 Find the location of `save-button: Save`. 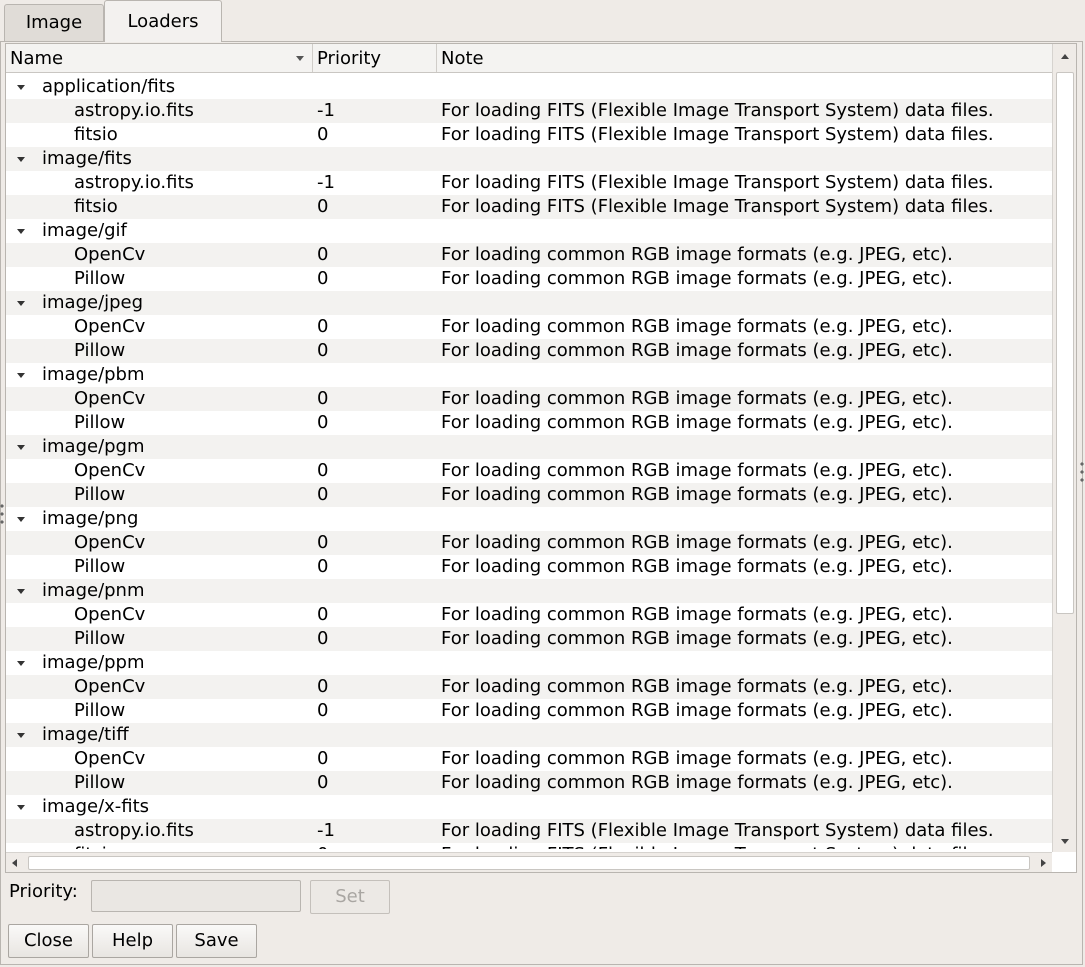

save-button: Save is located at coordinates (216, 941).